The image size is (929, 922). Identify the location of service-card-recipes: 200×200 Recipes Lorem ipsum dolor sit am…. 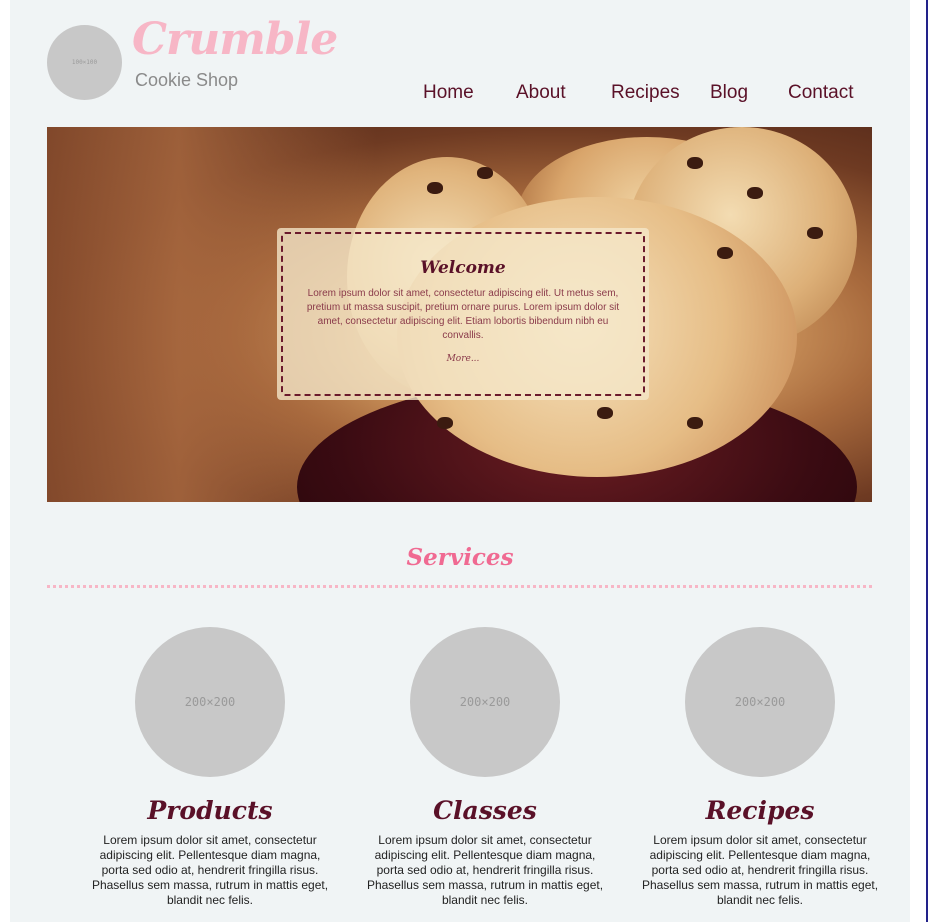
(760, 767).